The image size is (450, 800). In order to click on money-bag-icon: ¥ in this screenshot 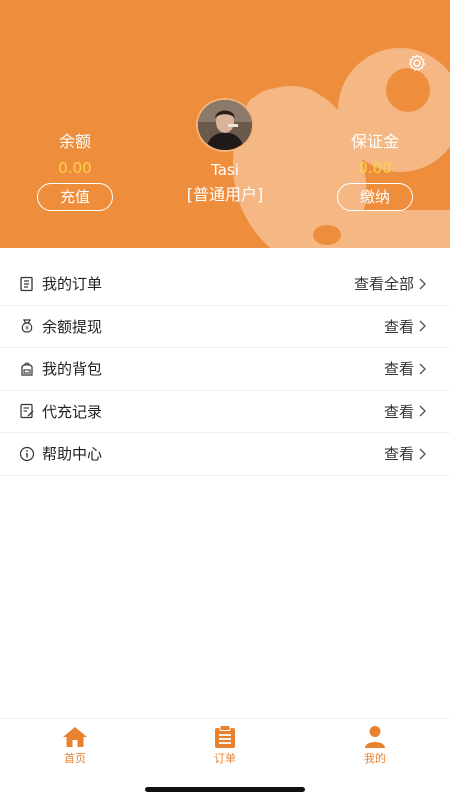, I will do `click(27, 326)`.